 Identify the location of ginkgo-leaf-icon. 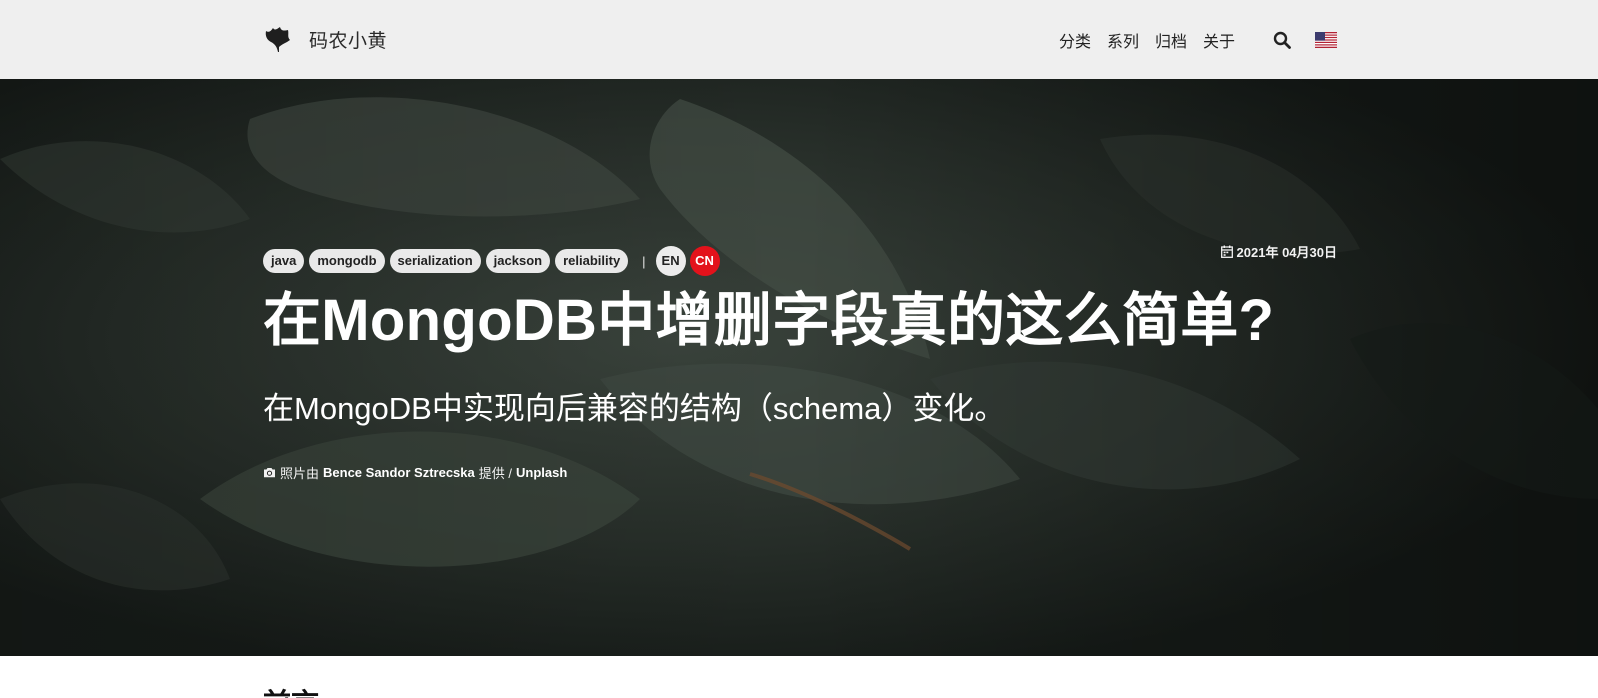
(277, 39).